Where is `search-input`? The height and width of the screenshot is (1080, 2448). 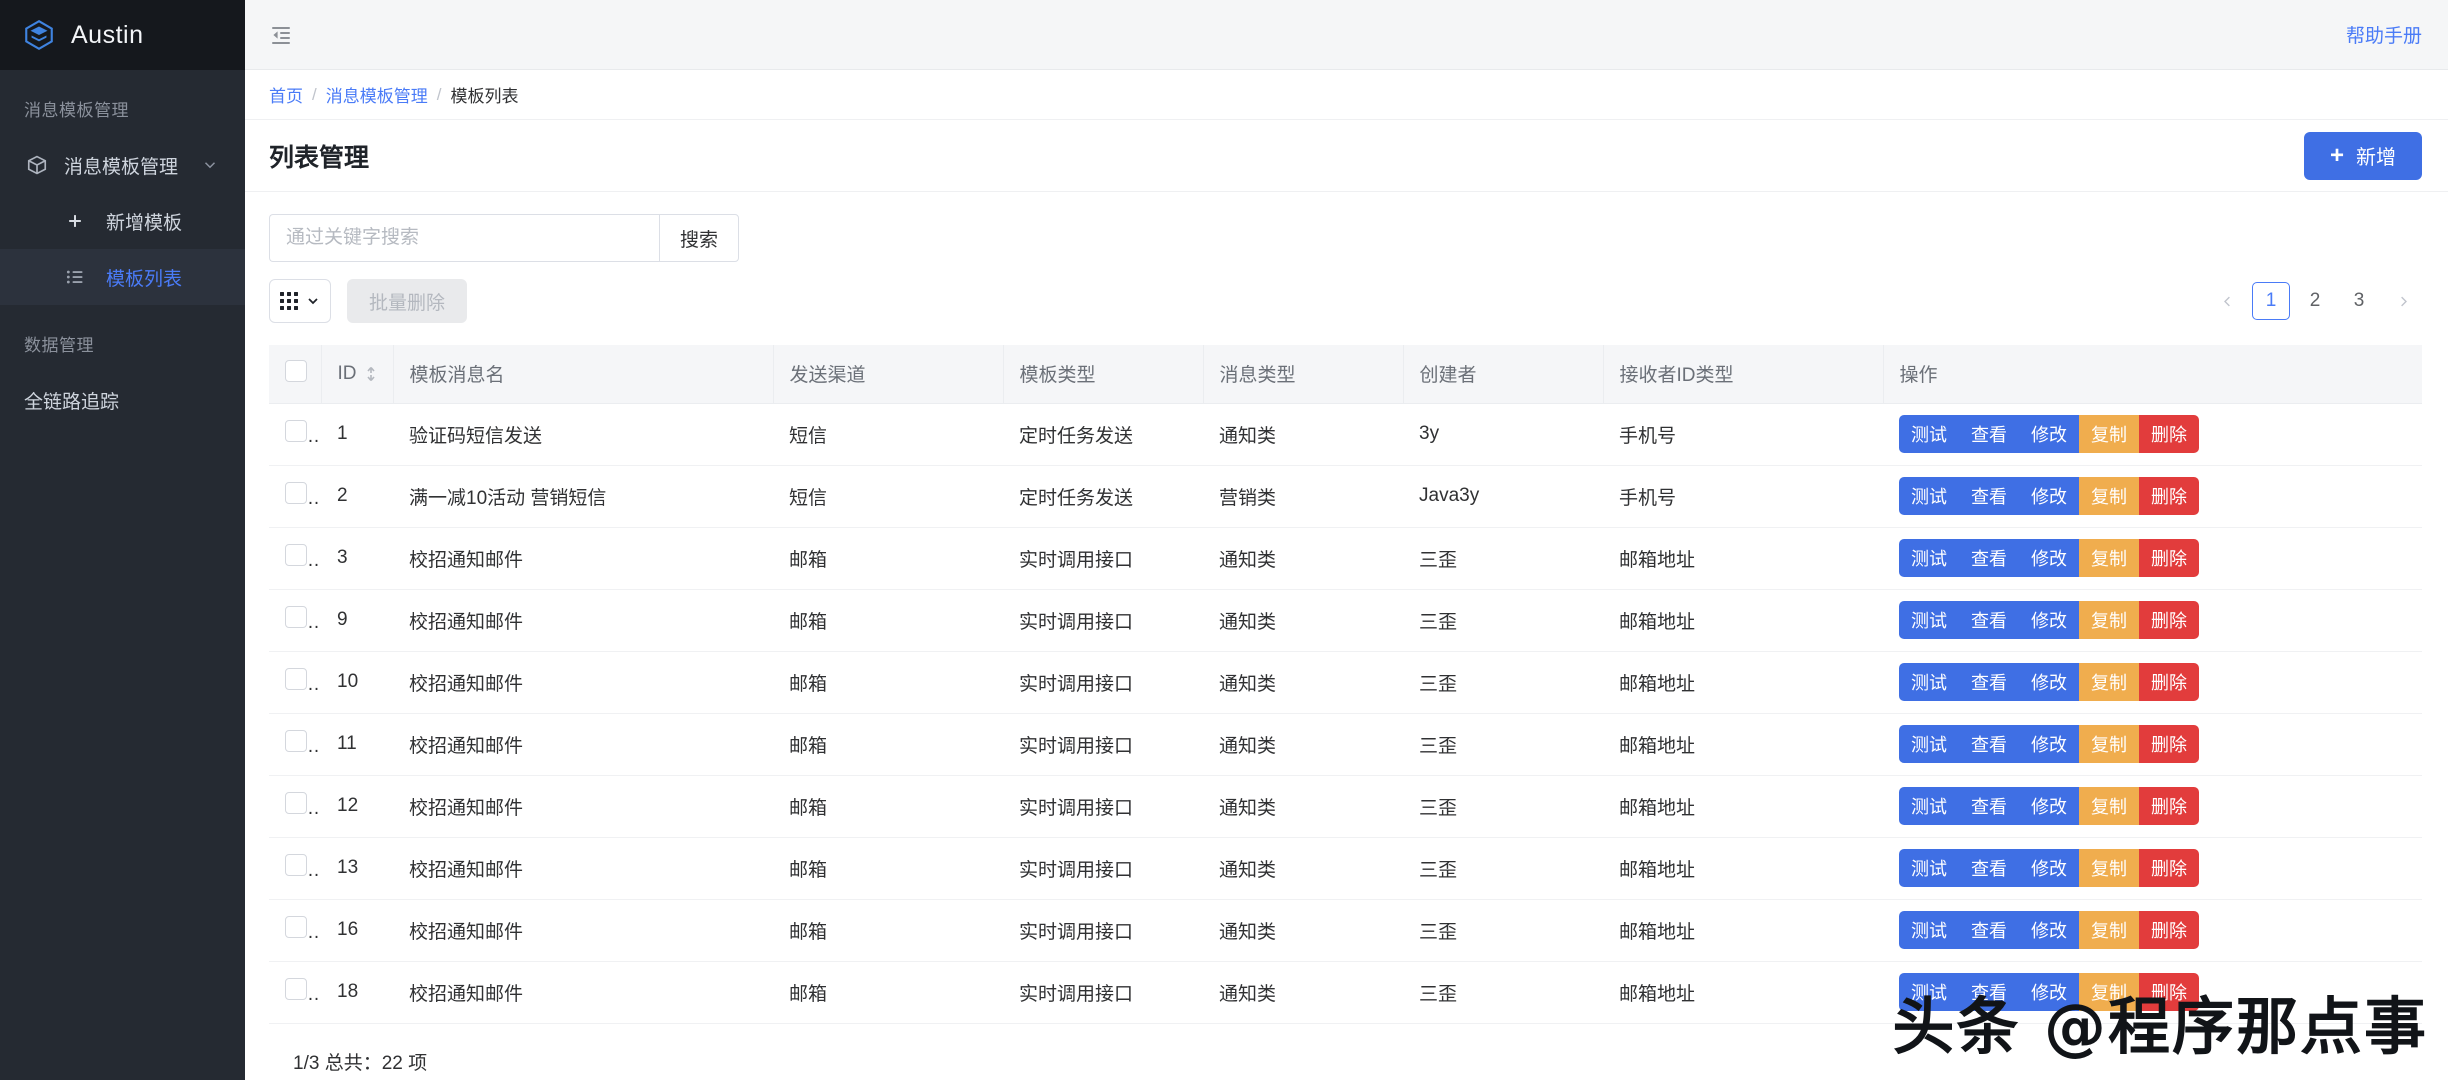
search-input is located at coordinates (464, 238).